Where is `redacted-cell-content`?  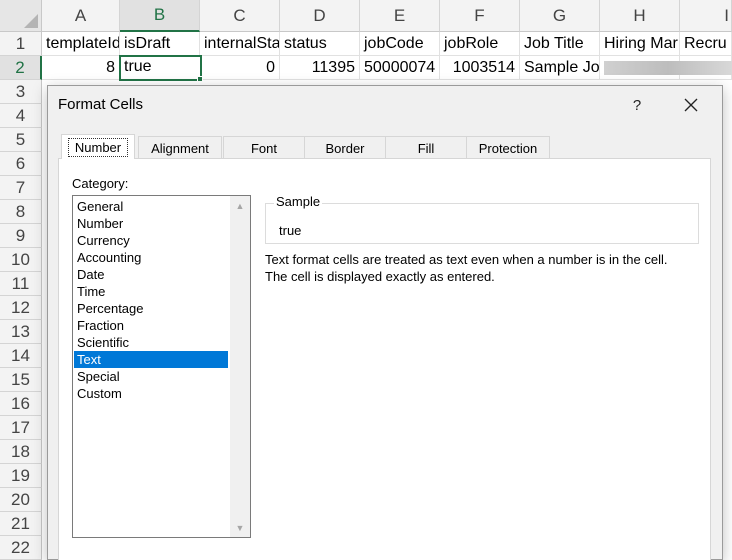 redacted-cell-content is located at coordinates (668, 68).